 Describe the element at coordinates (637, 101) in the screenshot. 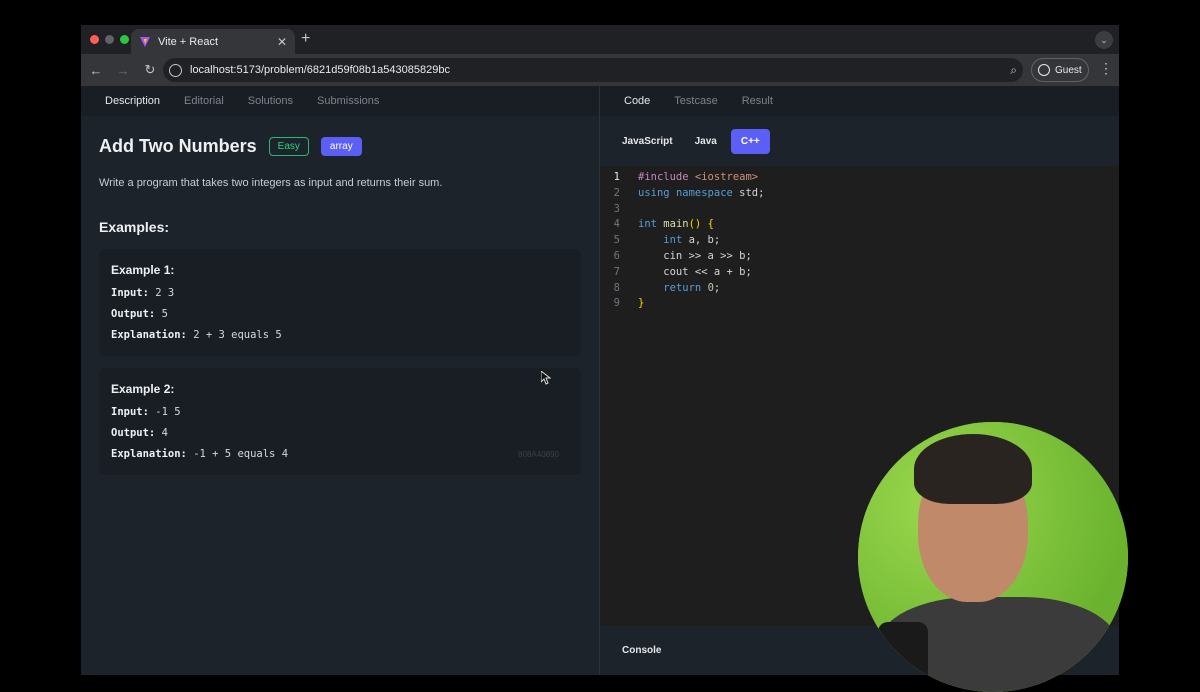

I see `tab-code: Code` at that location.